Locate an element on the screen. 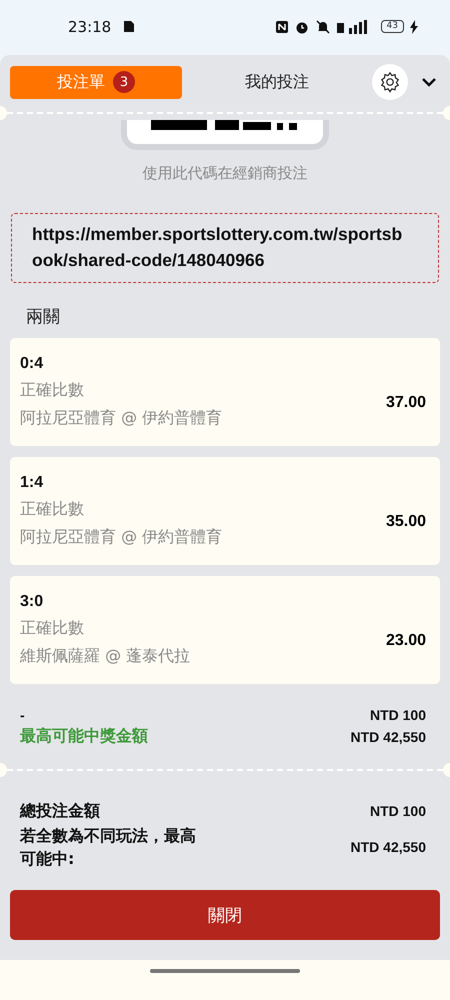 The image size is (450, 1000). odds-value: 37.00 is located at coordinates (406, 403).